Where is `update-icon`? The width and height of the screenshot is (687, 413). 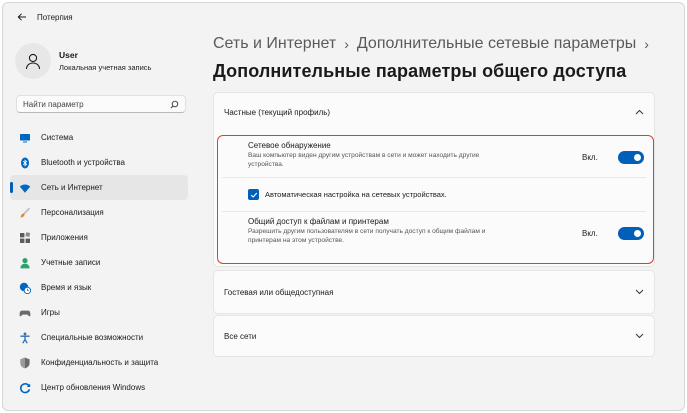
update-icon is located at coordinates (25, 388).